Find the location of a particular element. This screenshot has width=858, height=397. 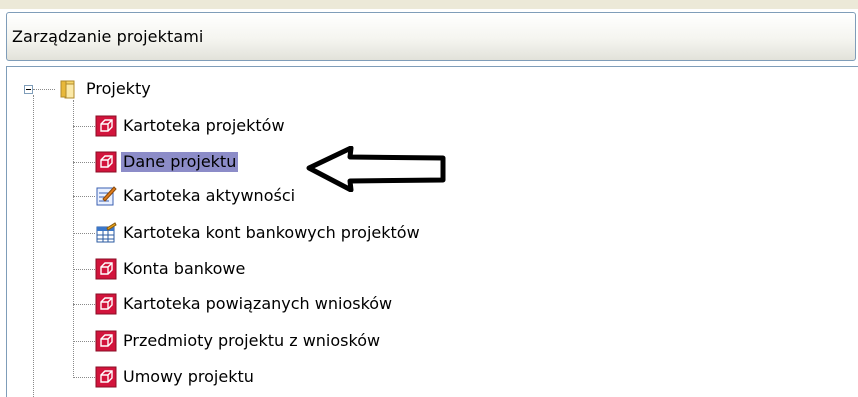

tree-node-label: Projekty is located at coordinates (118, 88).